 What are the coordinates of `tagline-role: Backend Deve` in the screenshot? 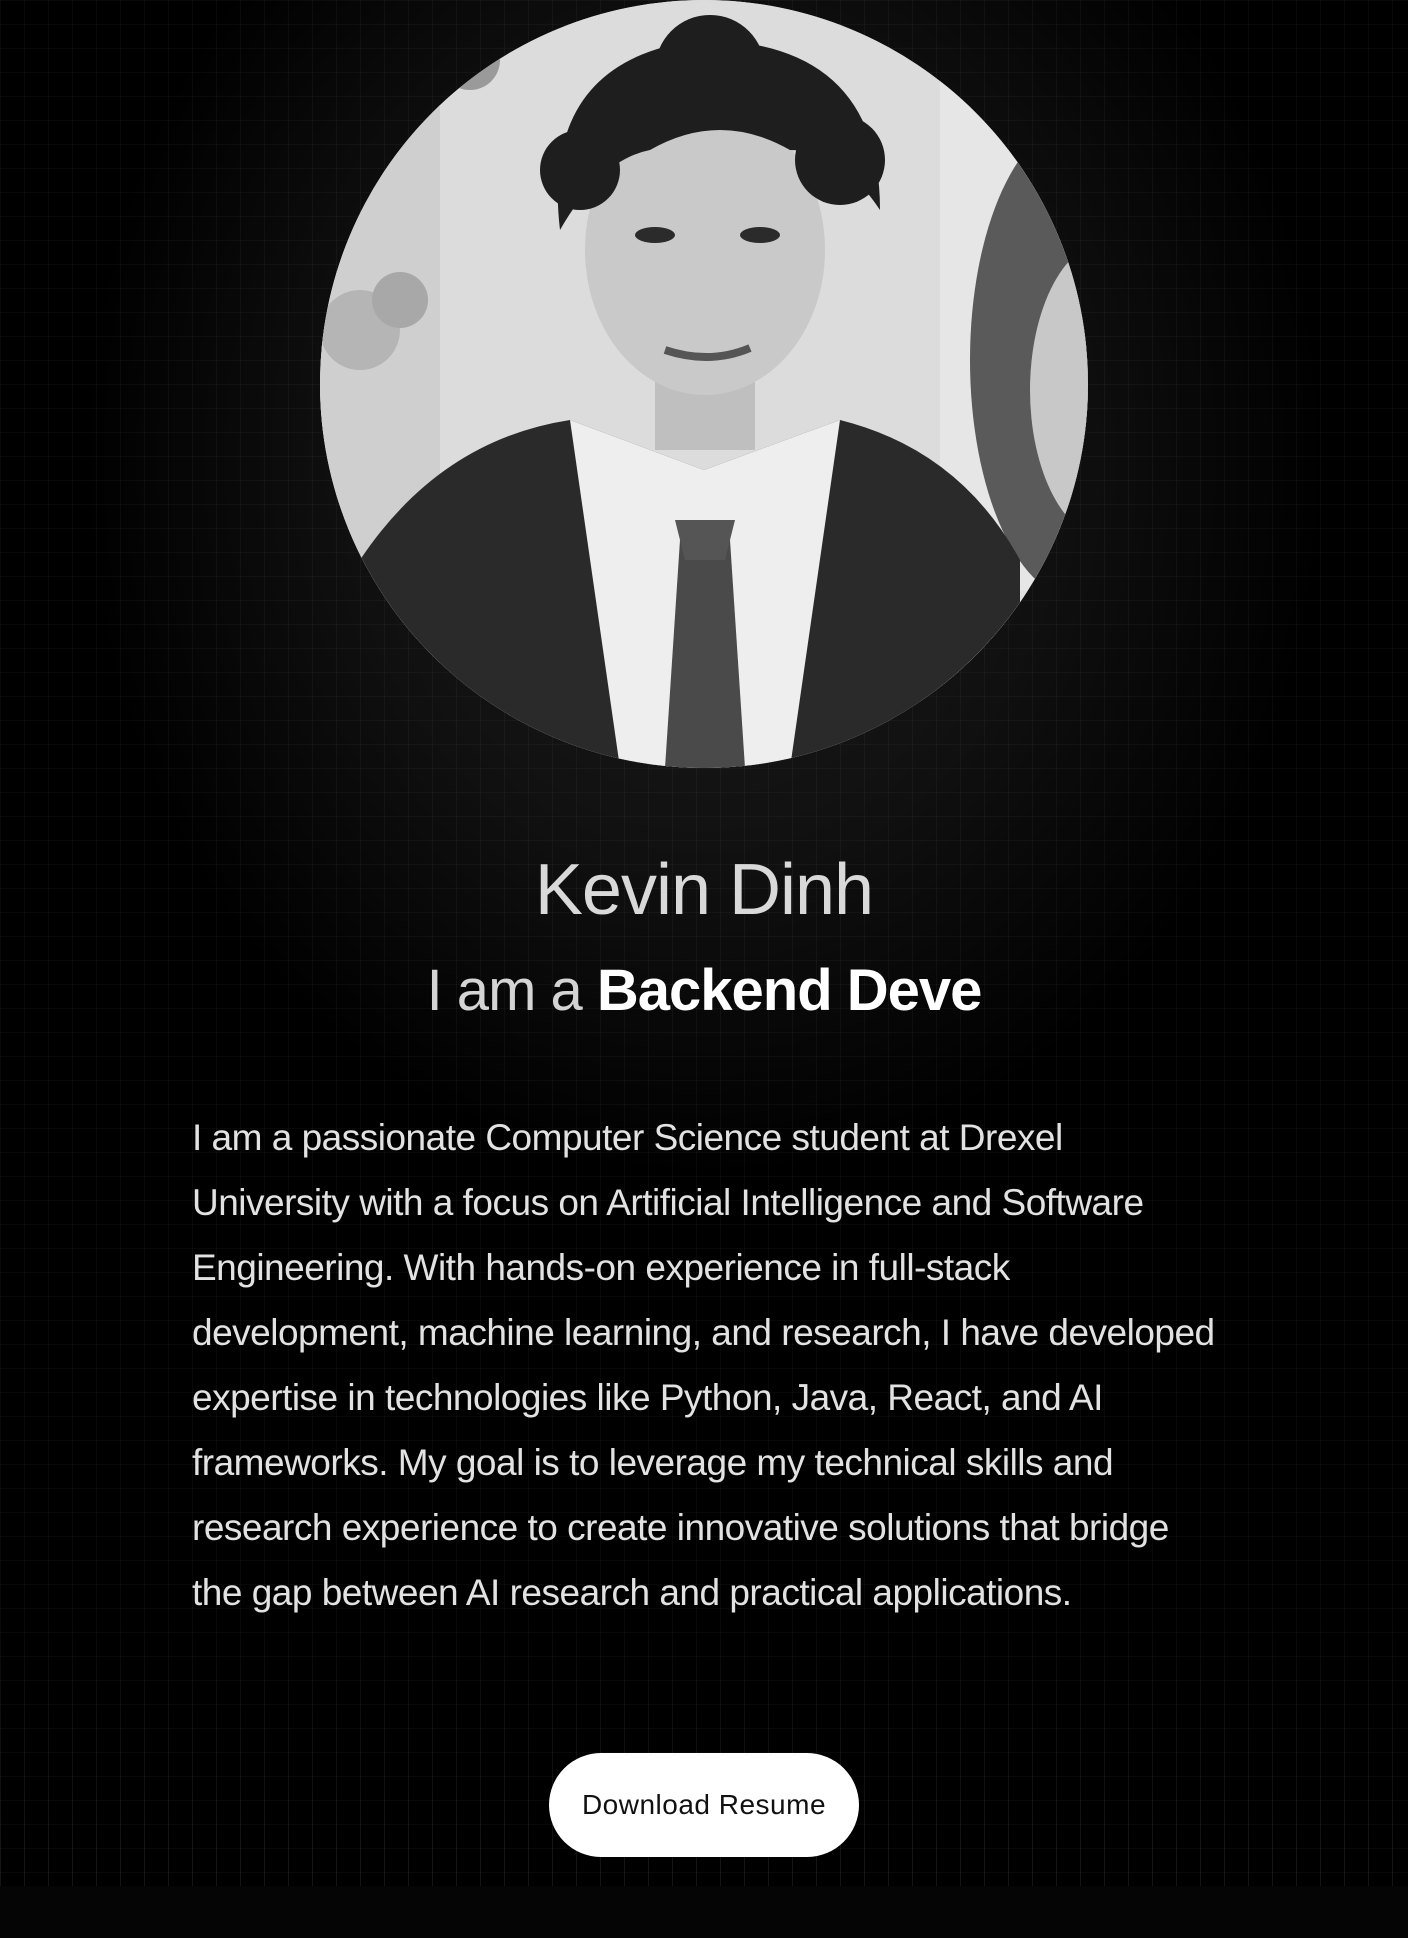 It's located at (789, 990).